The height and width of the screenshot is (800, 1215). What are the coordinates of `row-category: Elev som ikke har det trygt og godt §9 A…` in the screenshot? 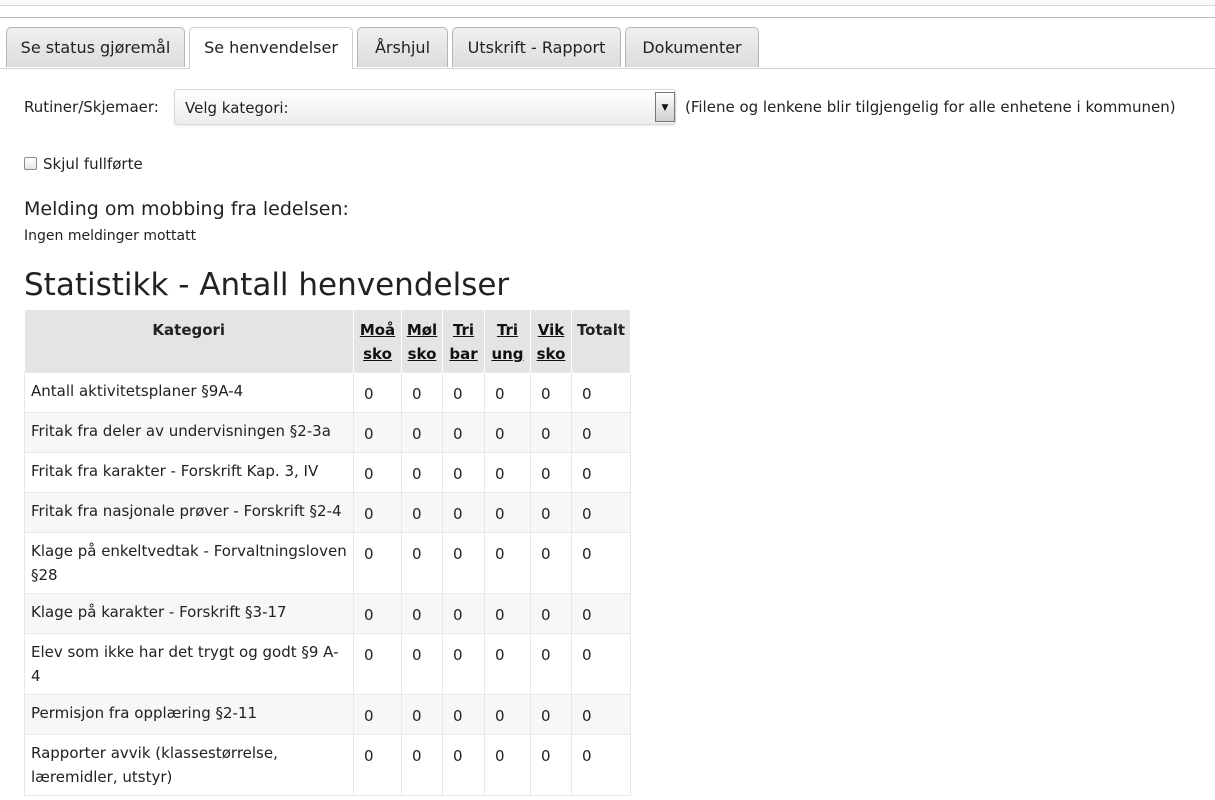 It's located at (189, 664).